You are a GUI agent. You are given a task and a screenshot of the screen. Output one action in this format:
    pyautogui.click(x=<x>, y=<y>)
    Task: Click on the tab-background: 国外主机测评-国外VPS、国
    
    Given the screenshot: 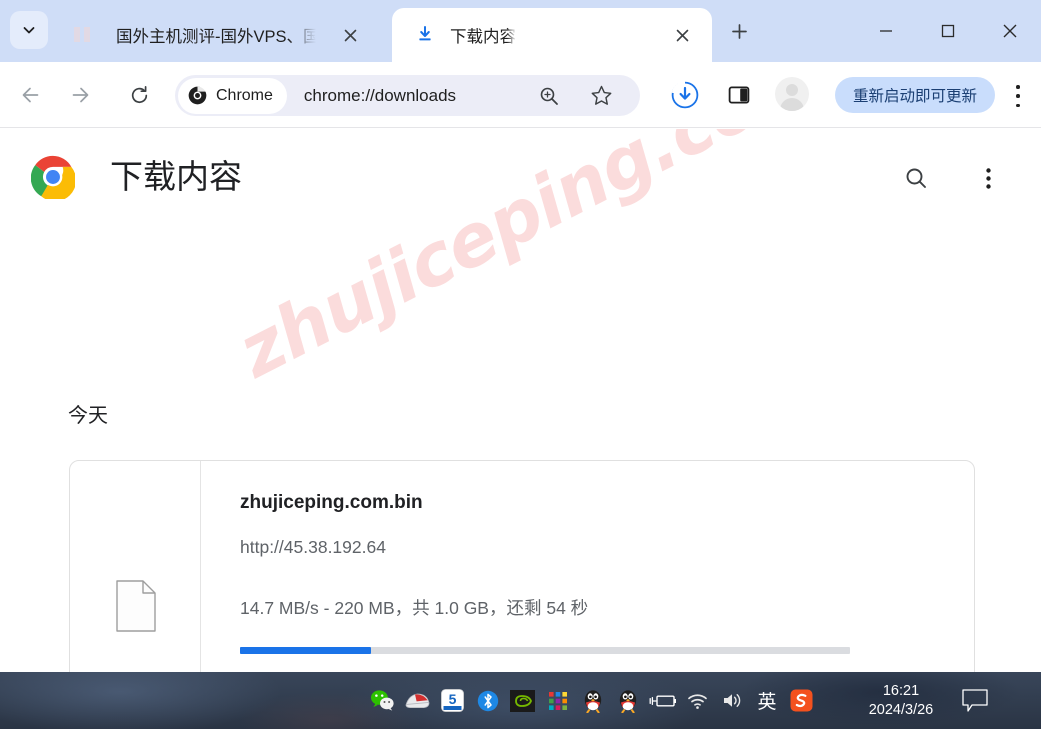 What is the action you would take?
    pyautogui.click(x=220, y=35)
    